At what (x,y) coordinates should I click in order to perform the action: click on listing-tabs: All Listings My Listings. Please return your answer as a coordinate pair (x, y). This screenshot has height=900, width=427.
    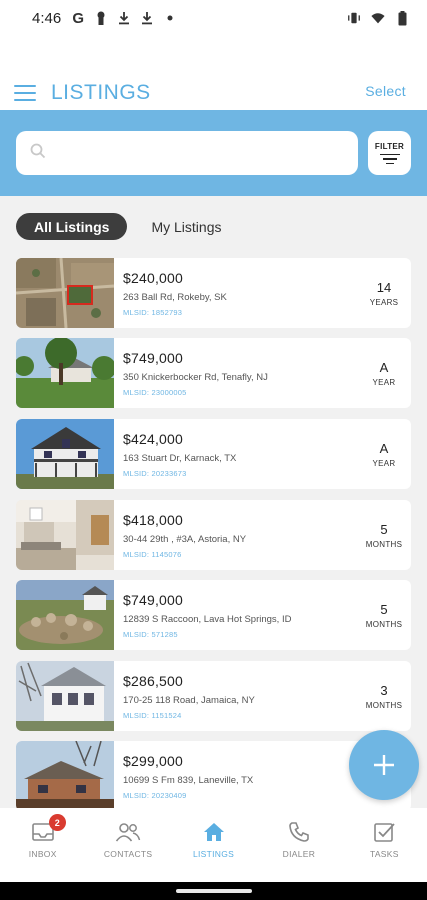
    Looking at the image, I should click on (126, 226).